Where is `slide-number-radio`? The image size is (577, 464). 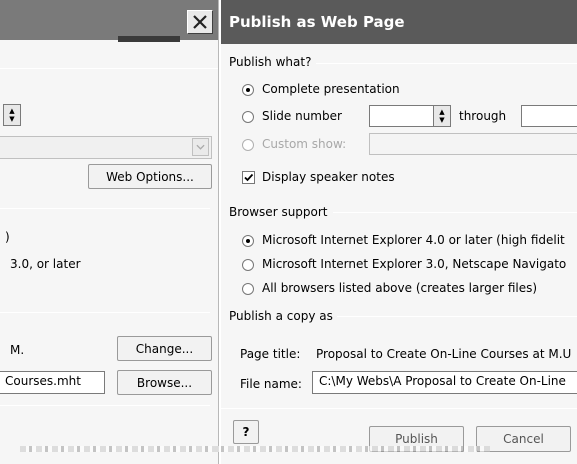
slide-number-radio is located at coordinates (248, 117).